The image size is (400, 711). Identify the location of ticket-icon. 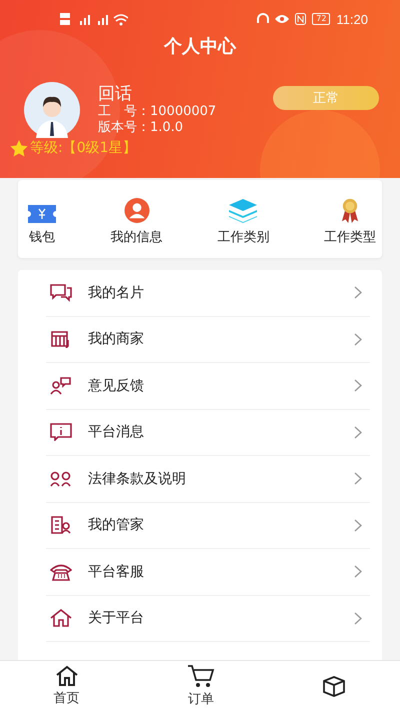
(42, 214).